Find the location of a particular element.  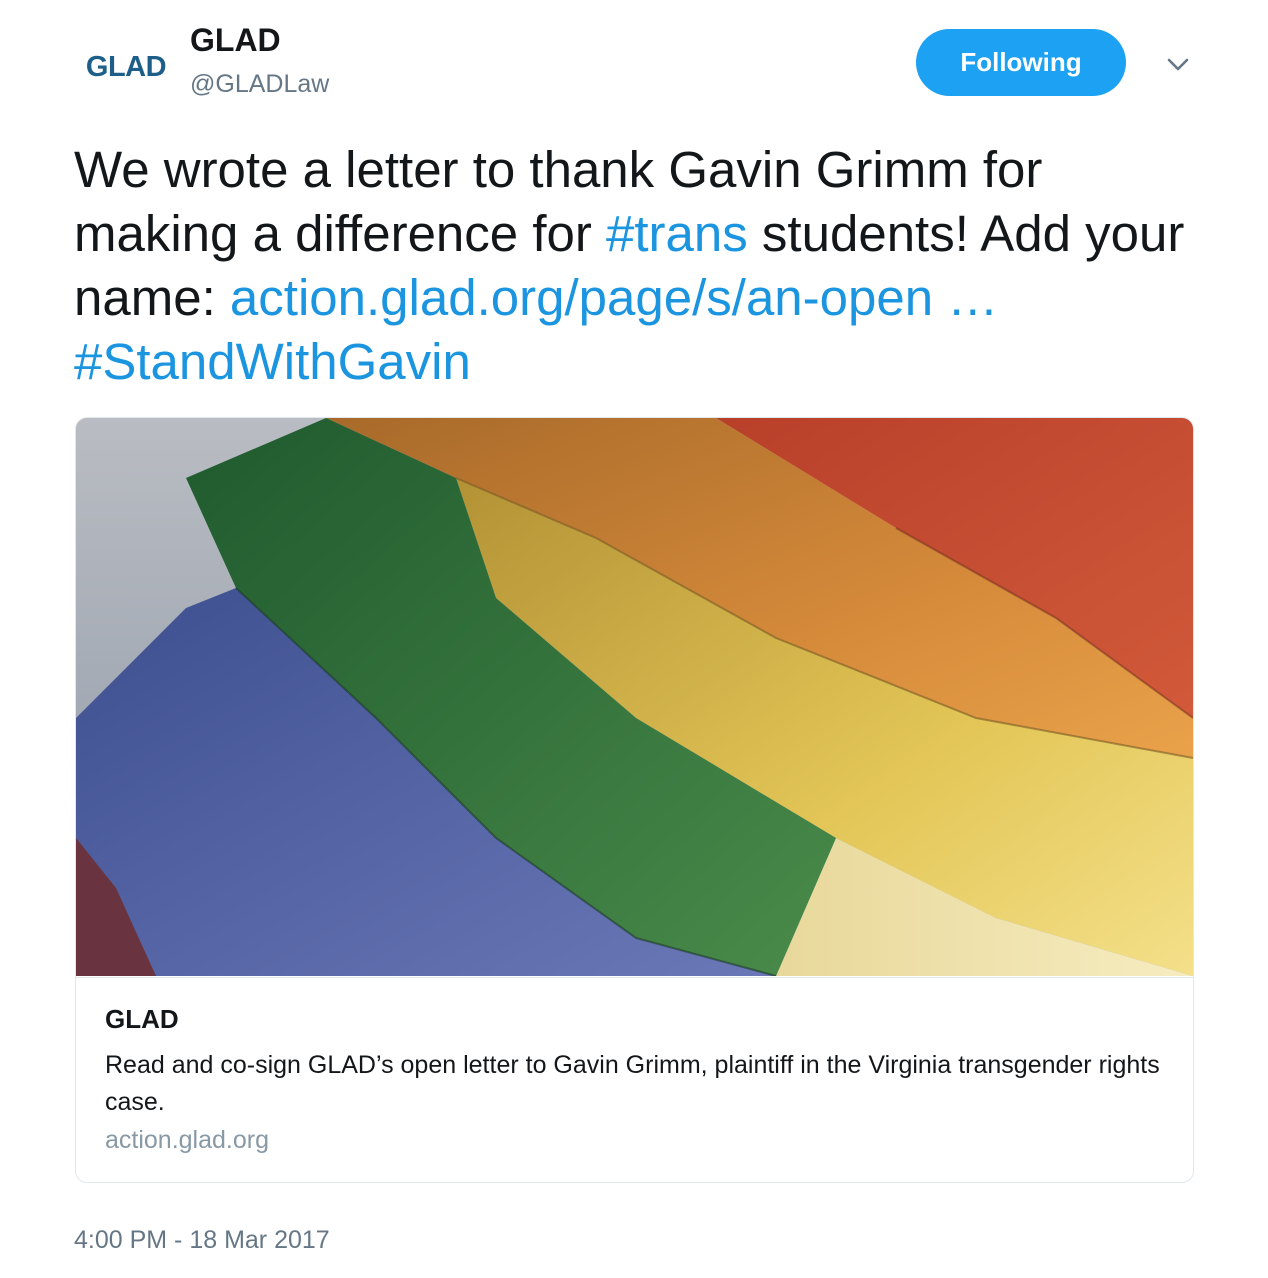

author-display-name: GLAD is located at coordinates (259, 40).